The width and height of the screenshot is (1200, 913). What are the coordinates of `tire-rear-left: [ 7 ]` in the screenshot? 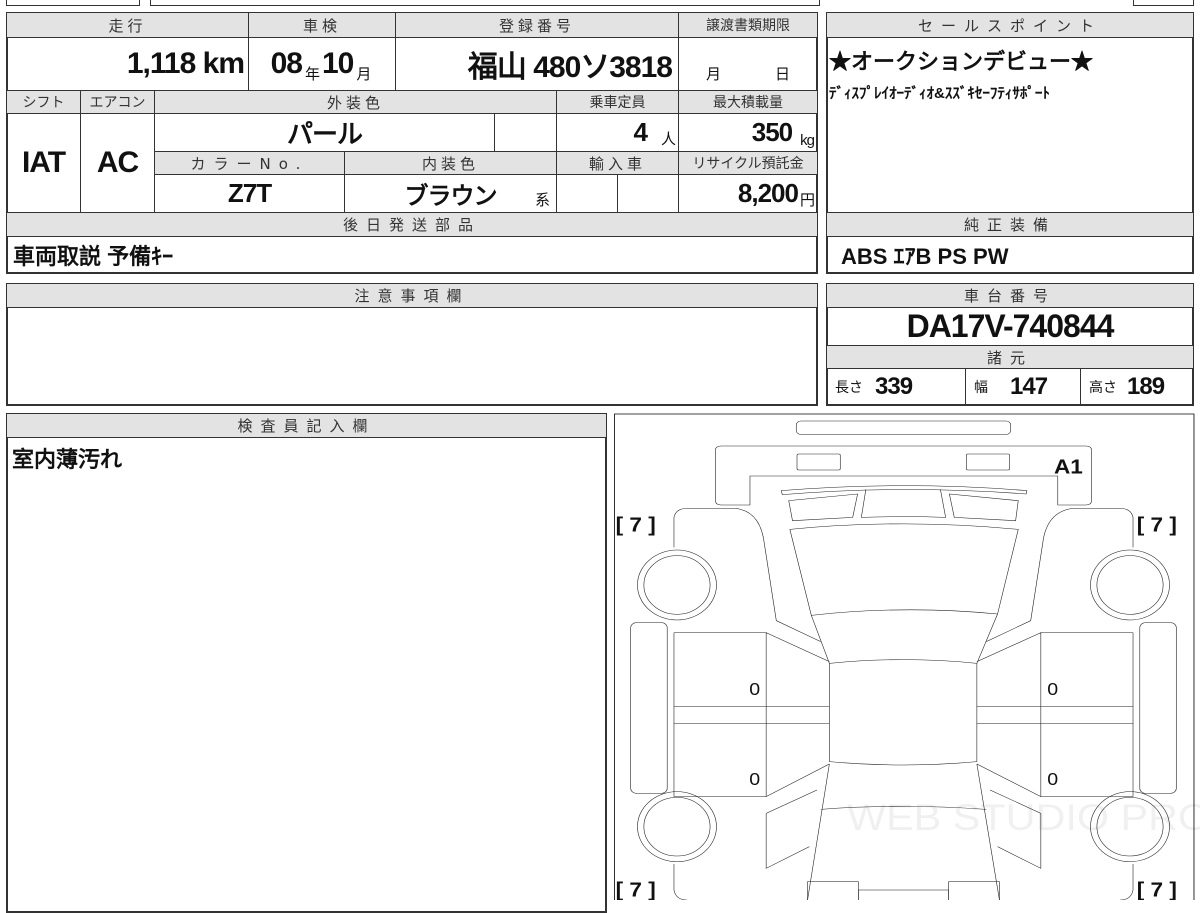 It's located at (636, 889).